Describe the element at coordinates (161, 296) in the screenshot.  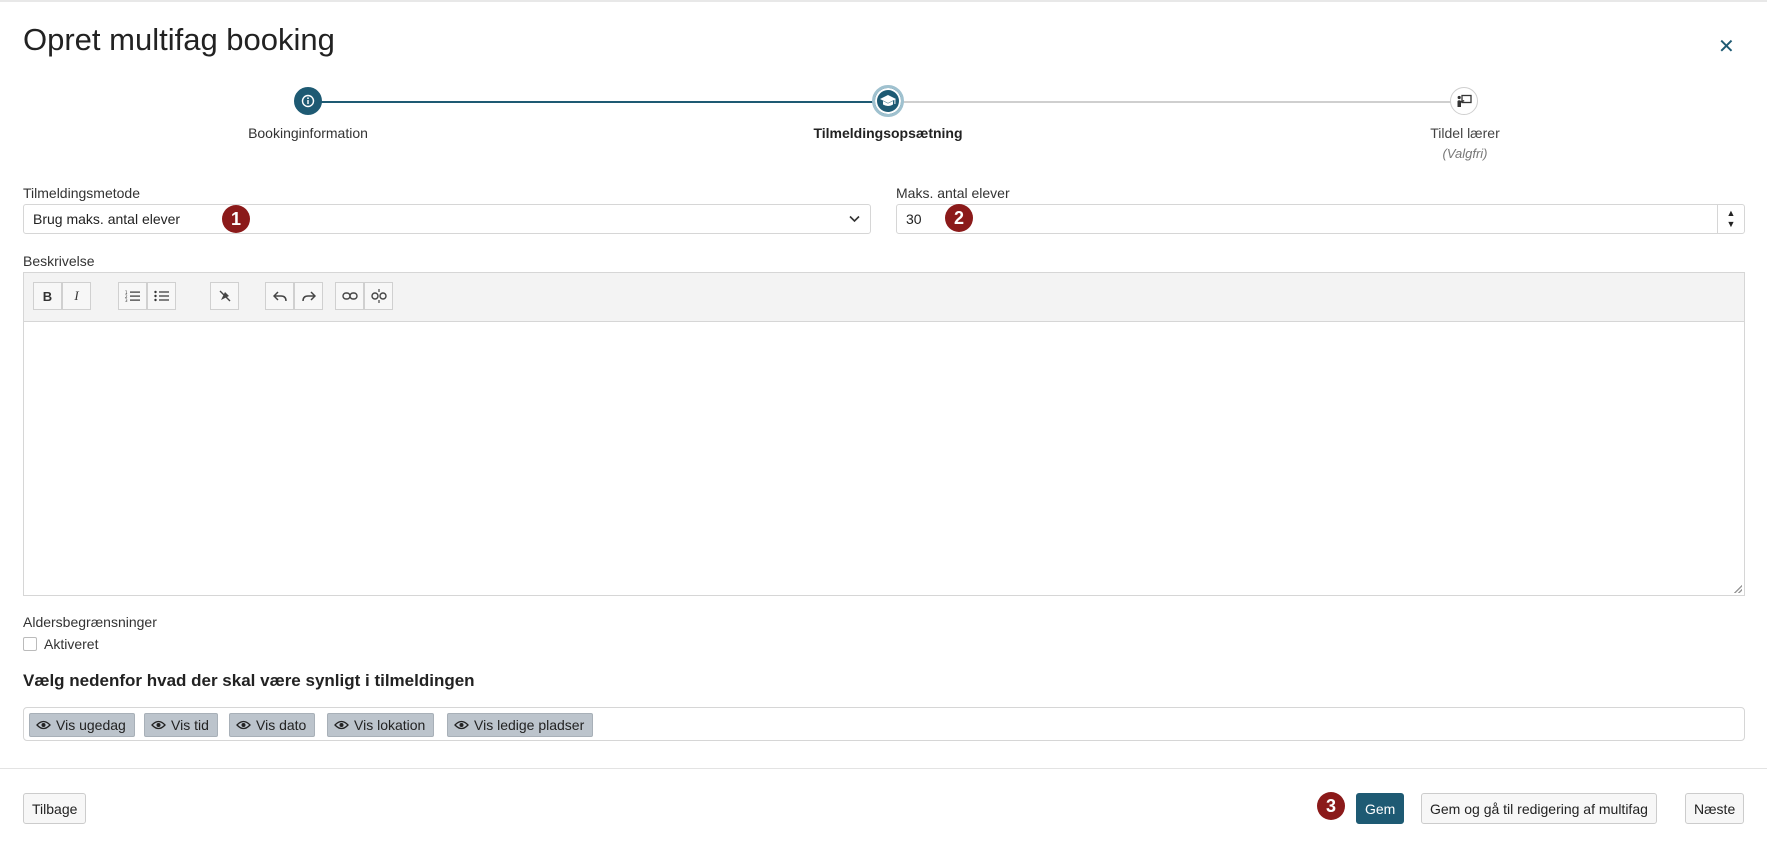
I see `bullet-list-icon` at that location.